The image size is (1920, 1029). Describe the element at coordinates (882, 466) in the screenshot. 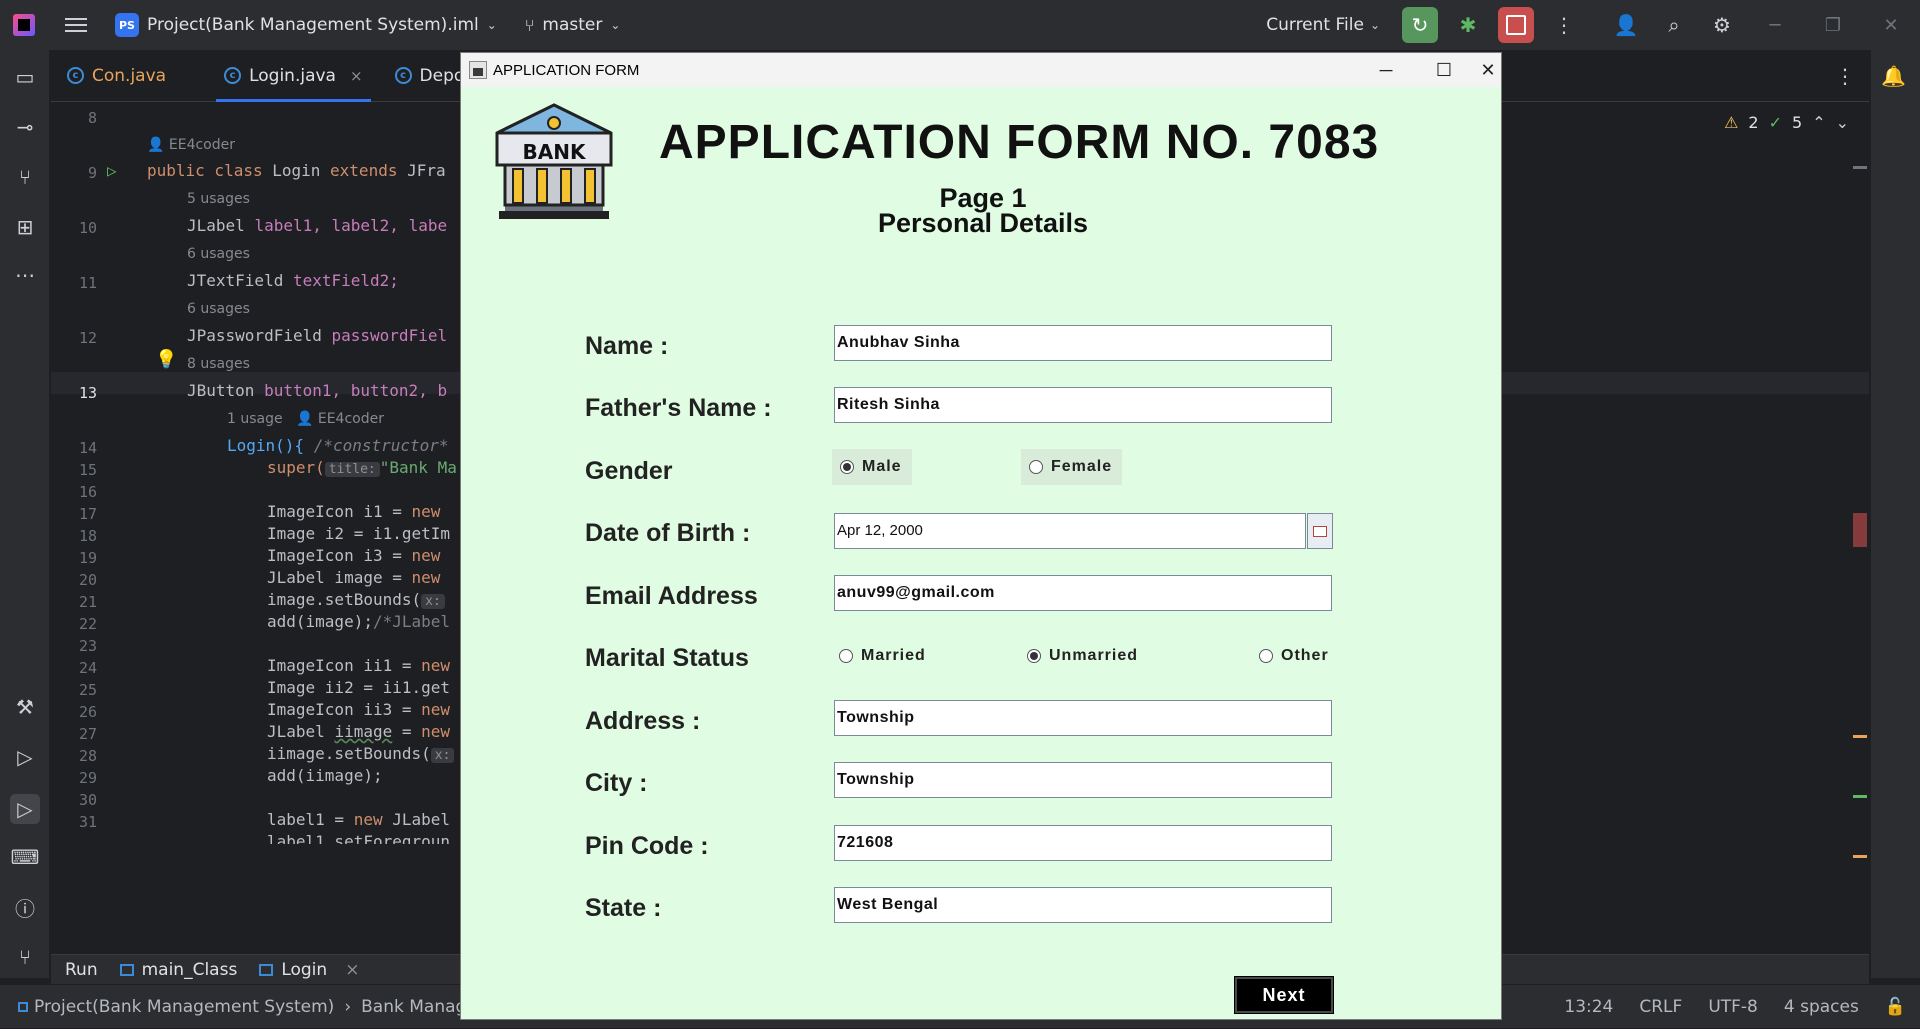

I see `radio-label: Male` at that location.